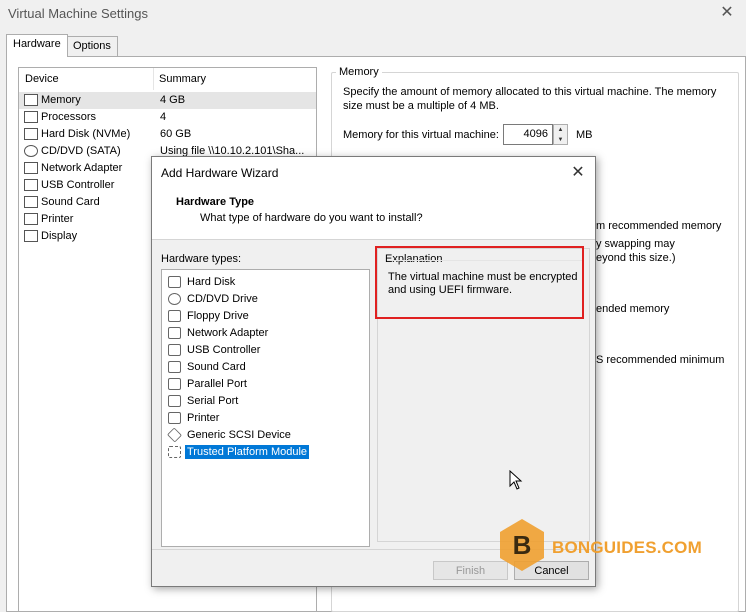  What do you see at coordinates (86, 134) in the screenshot?
I see `device-name: Hard Disk (NVMe)` at bounding box center [86, 134].